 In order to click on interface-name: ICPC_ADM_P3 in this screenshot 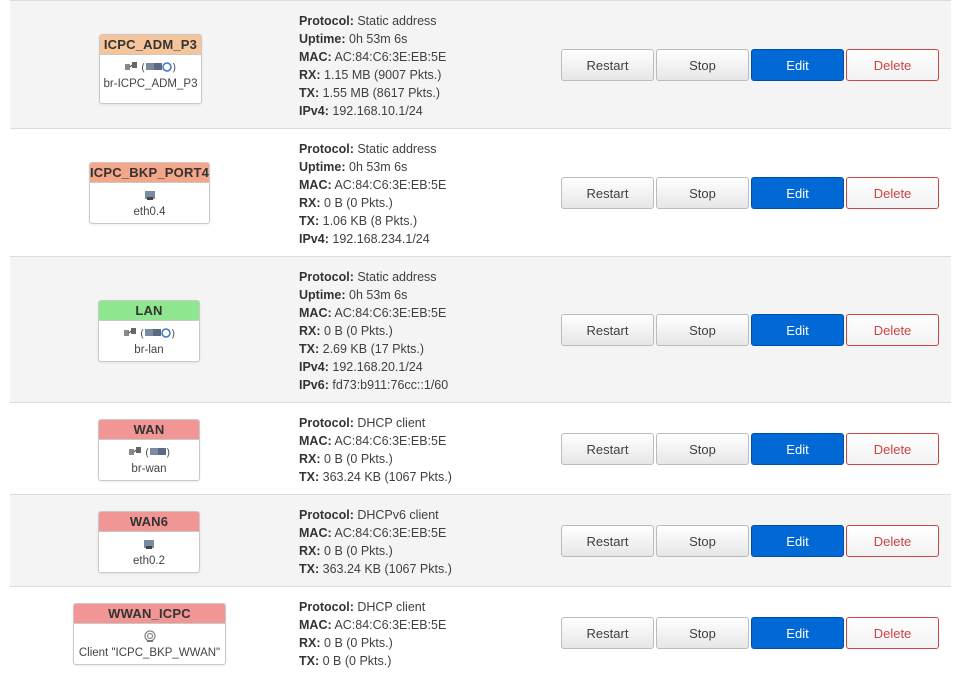, I will do `click(150, 45)`.